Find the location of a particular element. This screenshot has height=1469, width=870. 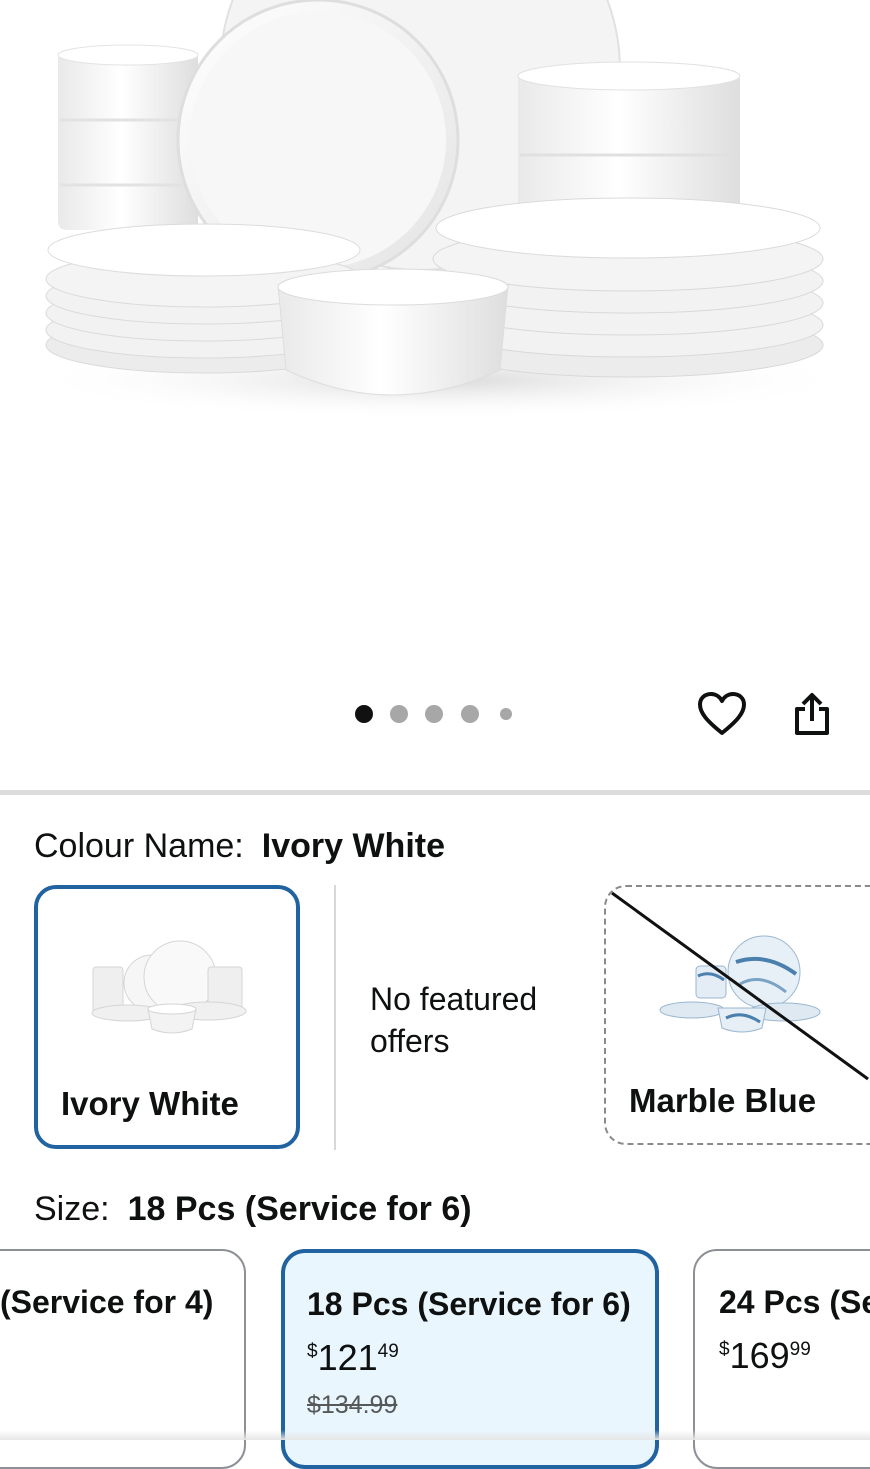

share-icon is located at coordinates (812, 714).